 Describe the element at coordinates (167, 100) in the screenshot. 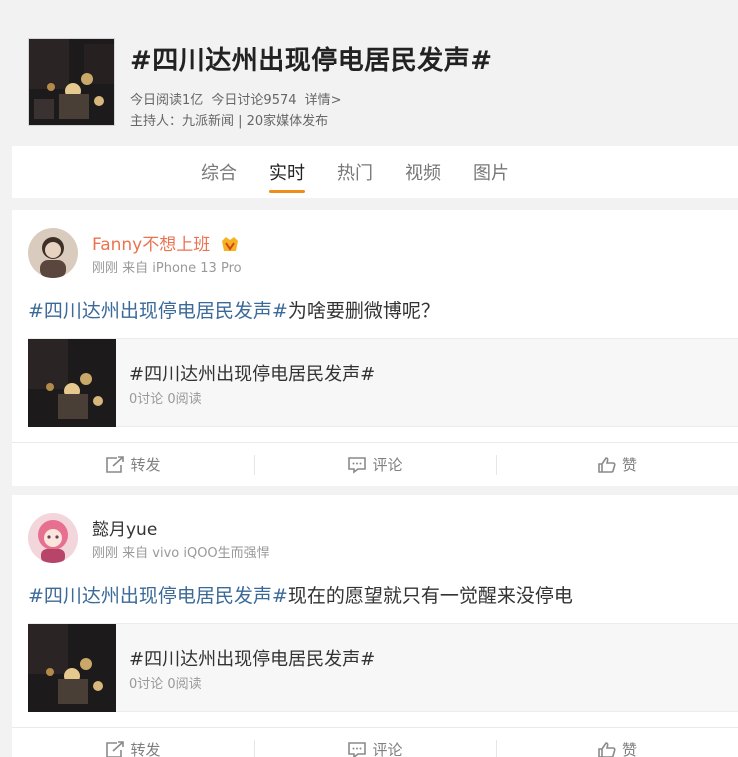

I see `topic-reads: 今日阅读1亿` at that location.